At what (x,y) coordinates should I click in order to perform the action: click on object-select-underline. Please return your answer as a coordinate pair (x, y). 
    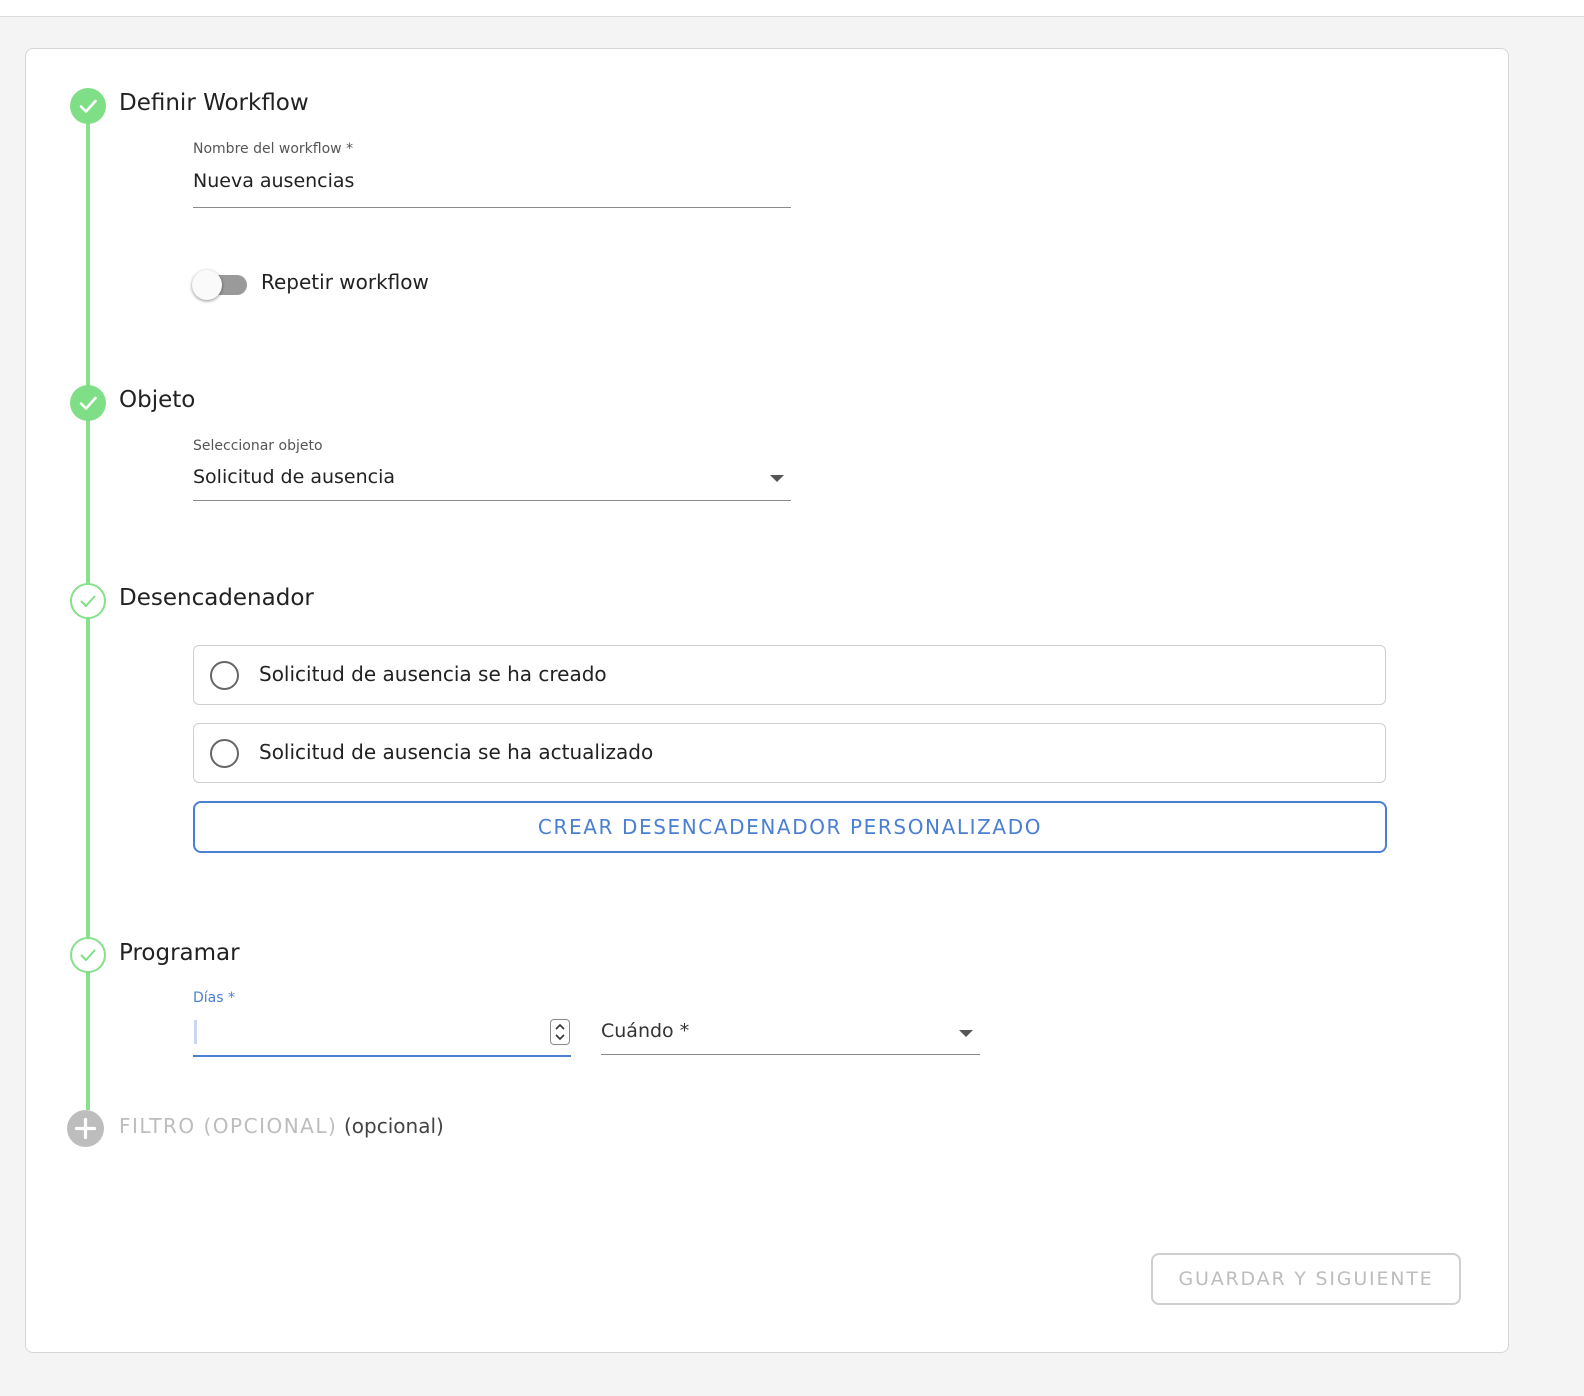
    Looking at the image, I should click on (492, 500).